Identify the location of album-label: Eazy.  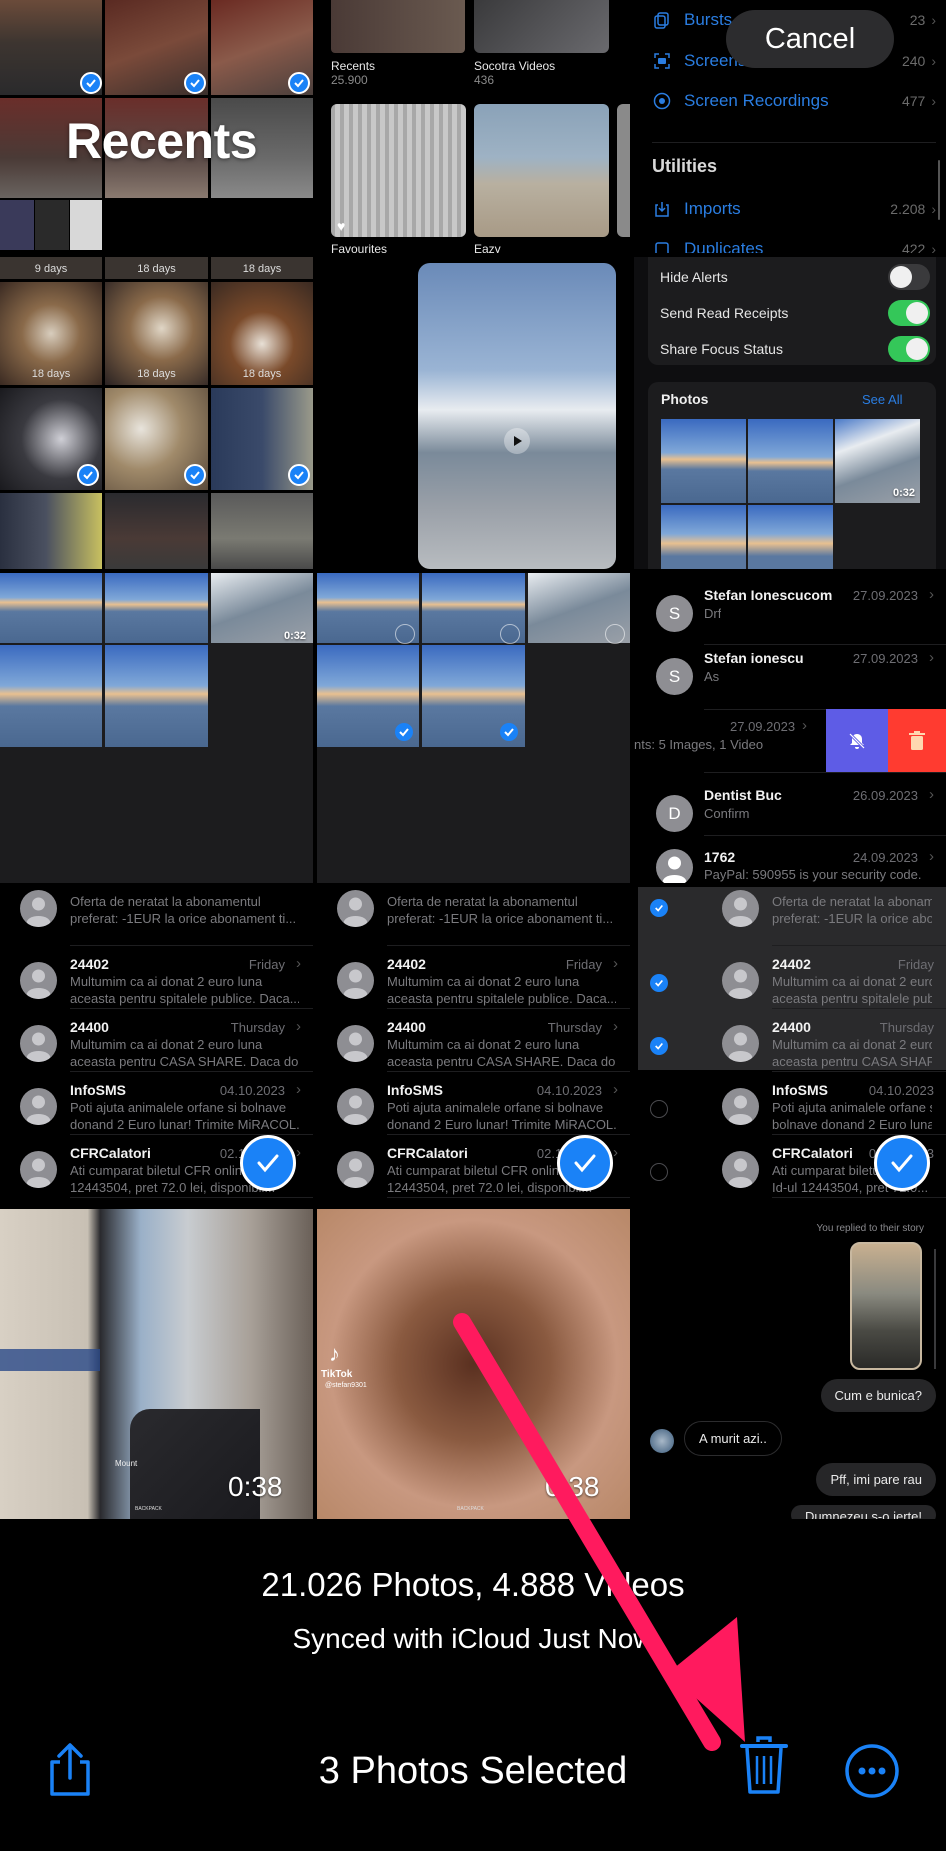
(487, 247).